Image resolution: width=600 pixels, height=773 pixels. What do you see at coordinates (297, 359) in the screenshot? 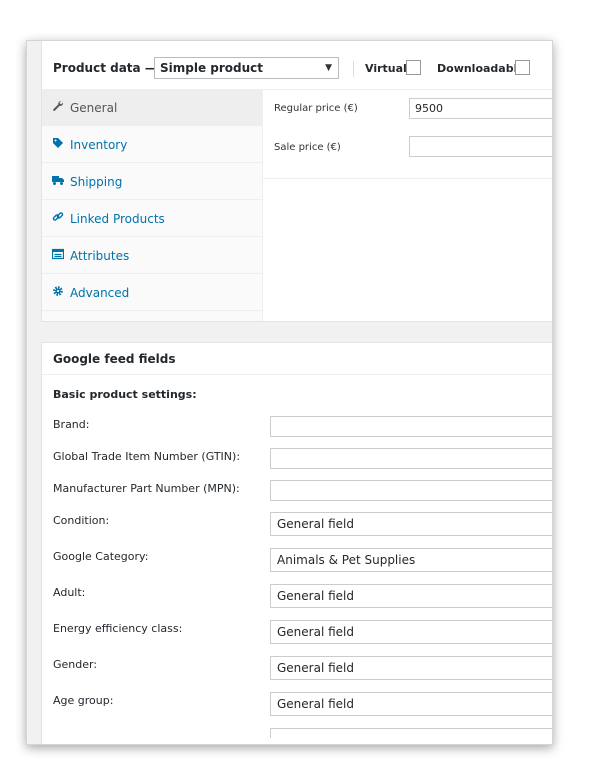
I see `google-feed-header: Google feed fields` at bounding box center [297, 359].